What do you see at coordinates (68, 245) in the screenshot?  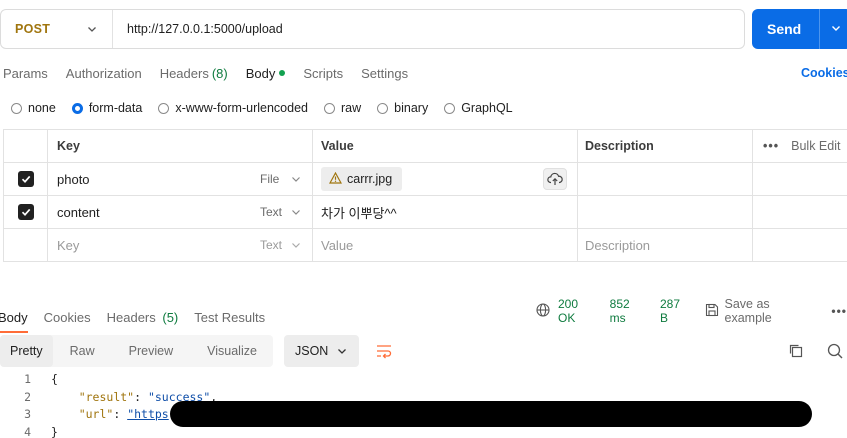 I see `key-placeholder: Key` at bounding box center [68, 245].